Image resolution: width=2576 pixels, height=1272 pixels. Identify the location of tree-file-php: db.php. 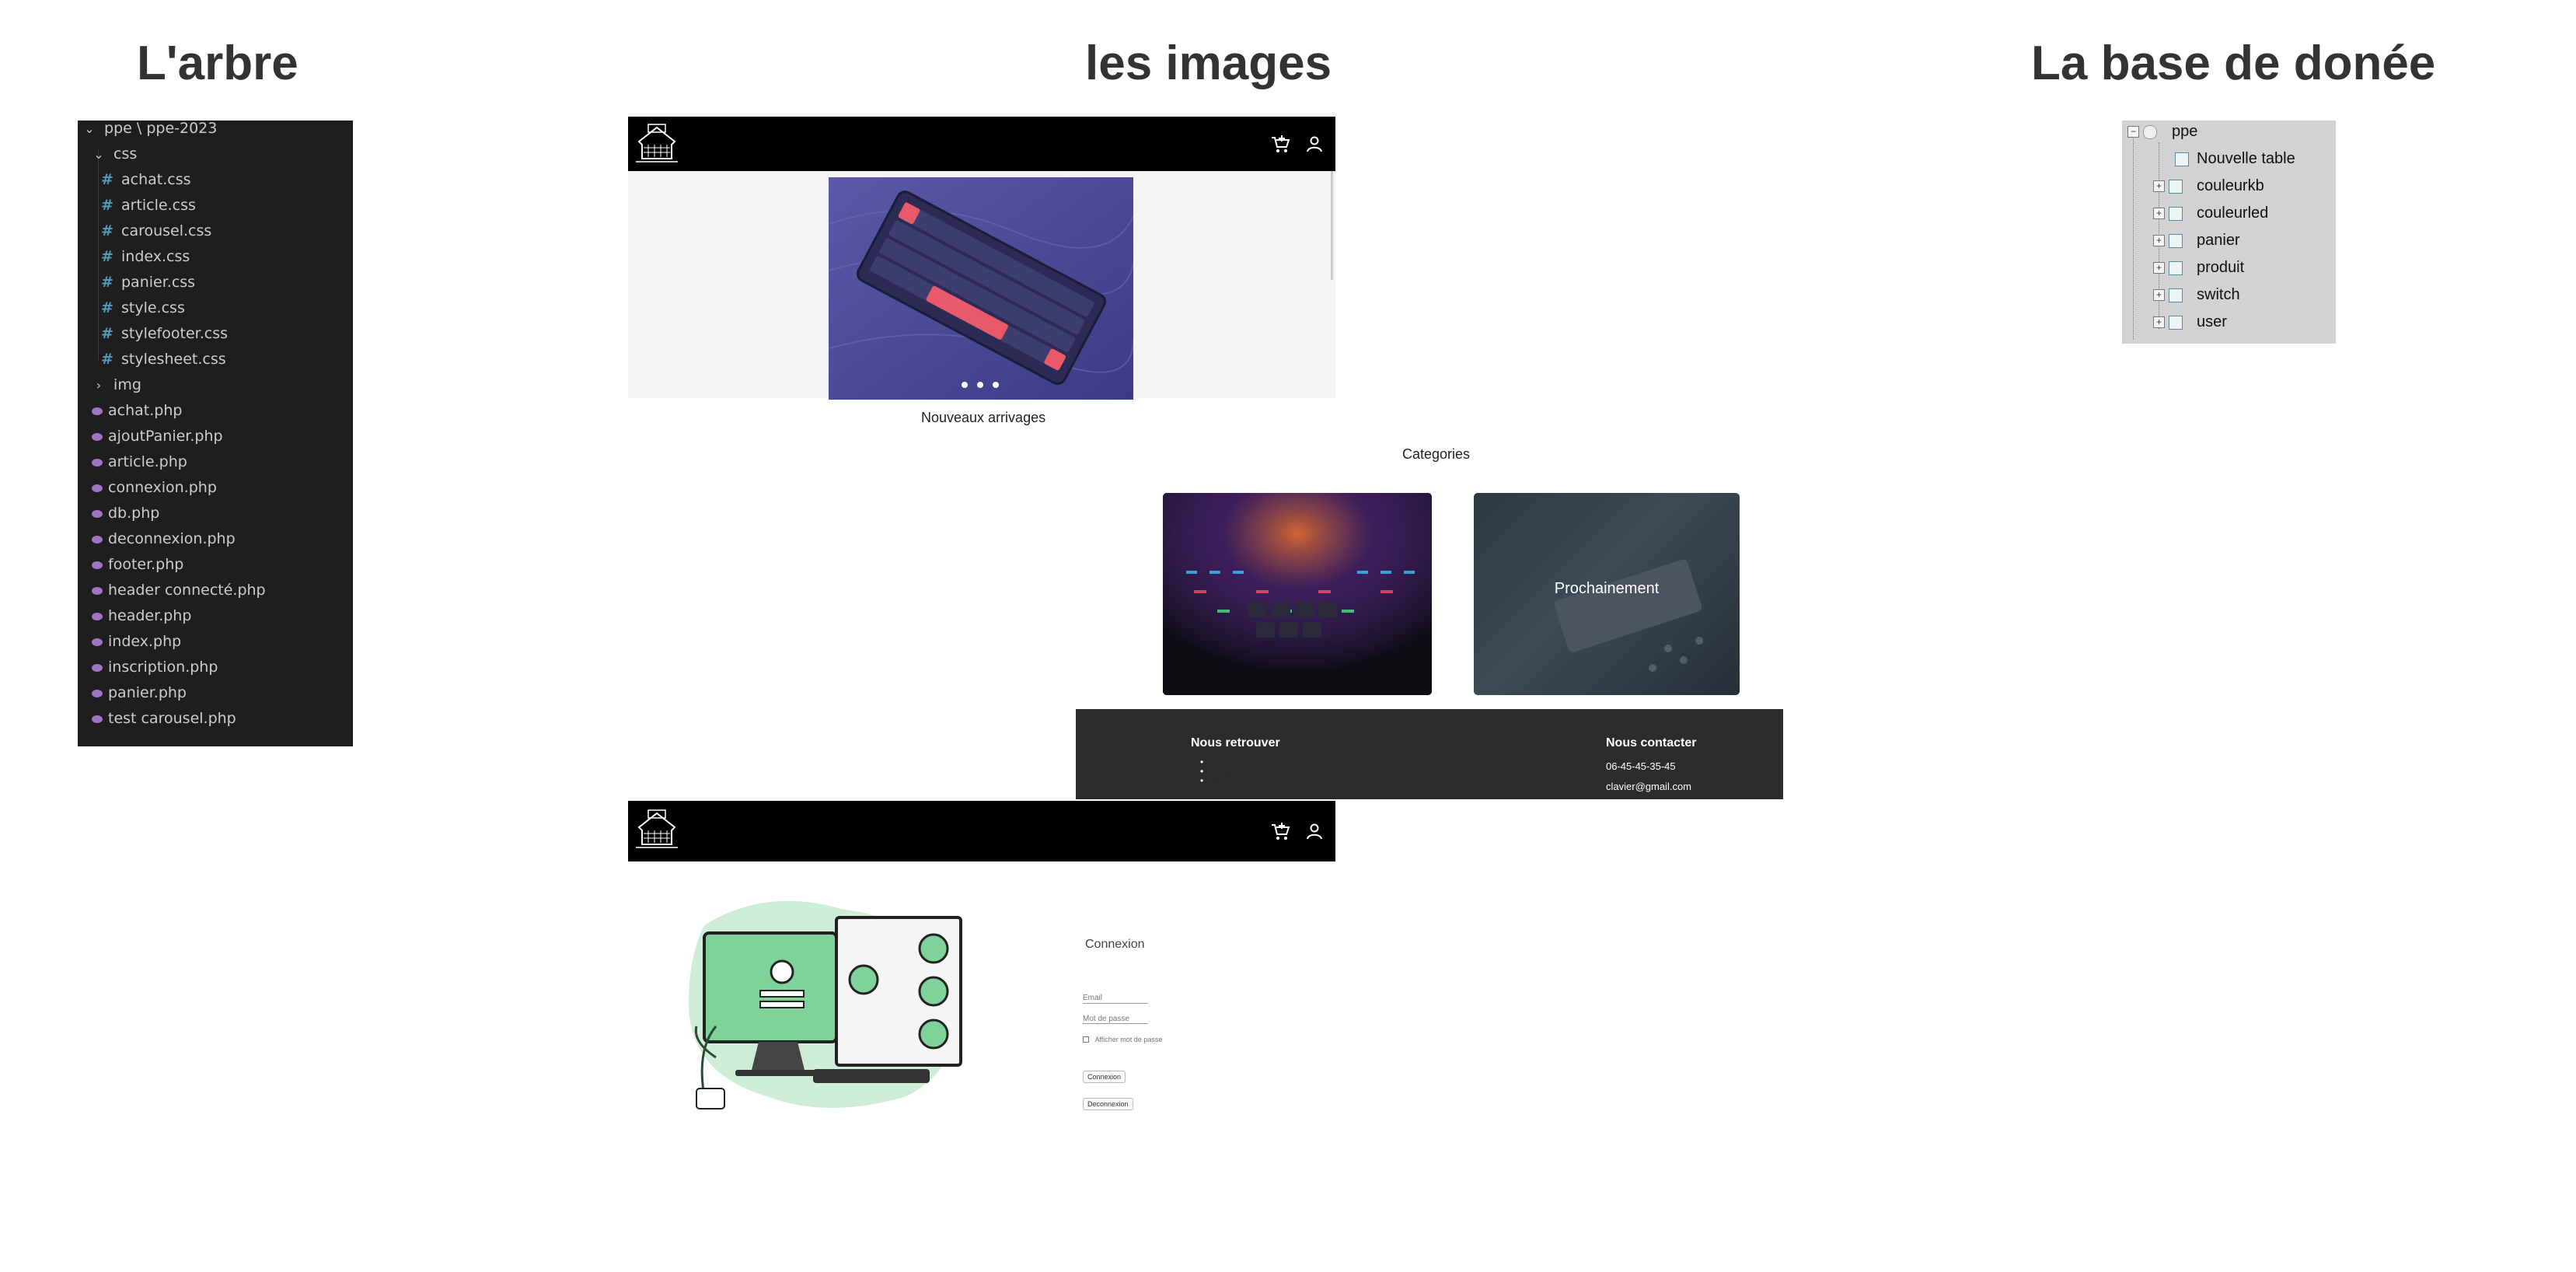
(126, 513).